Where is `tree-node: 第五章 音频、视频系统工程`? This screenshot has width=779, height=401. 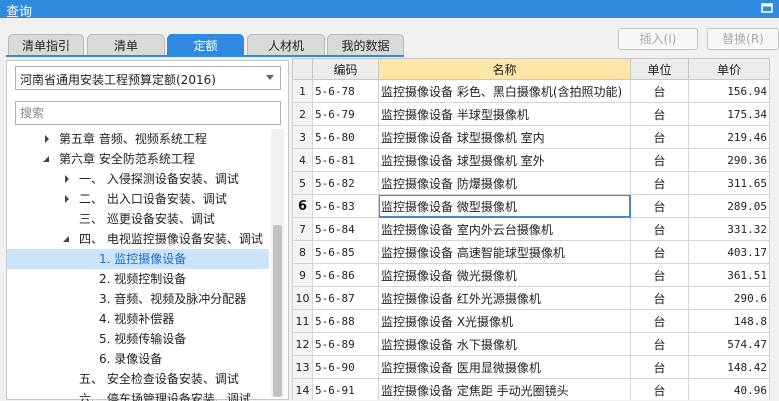 tree-node: 第五章 音频、视频系统工程 is located at coordinates (138, 139).